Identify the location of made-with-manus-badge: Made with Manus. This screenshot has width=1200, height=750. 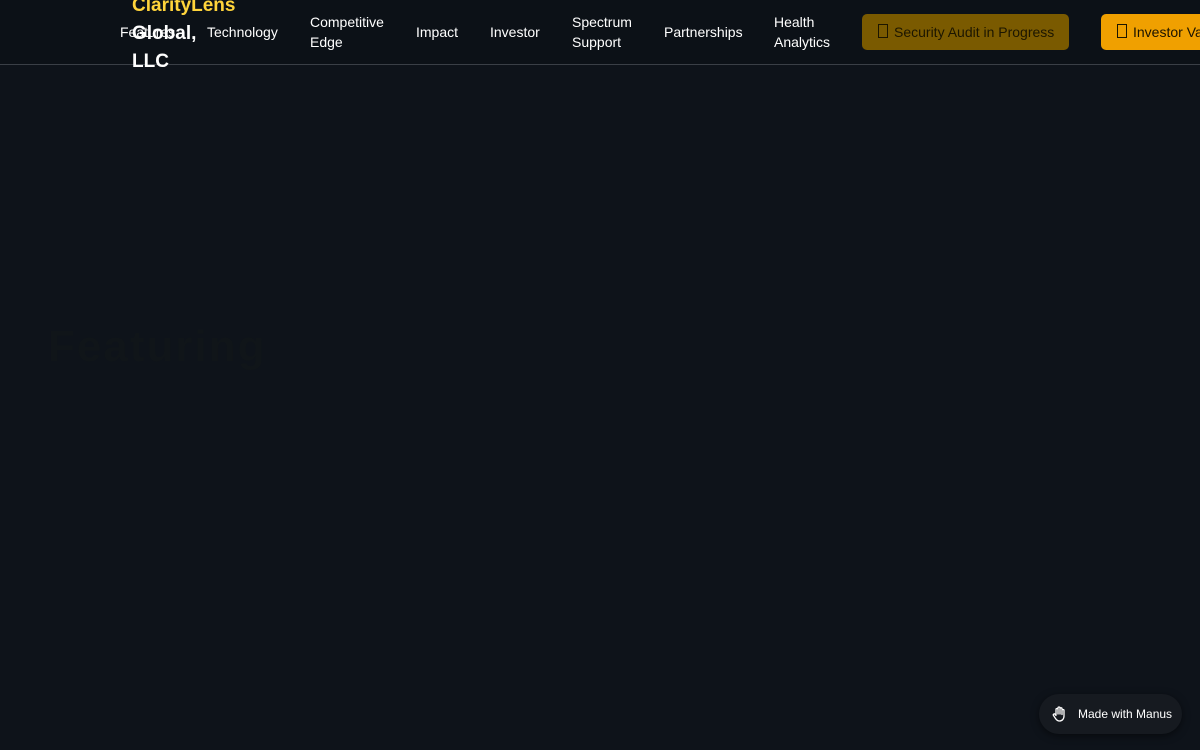
(1110, 714).